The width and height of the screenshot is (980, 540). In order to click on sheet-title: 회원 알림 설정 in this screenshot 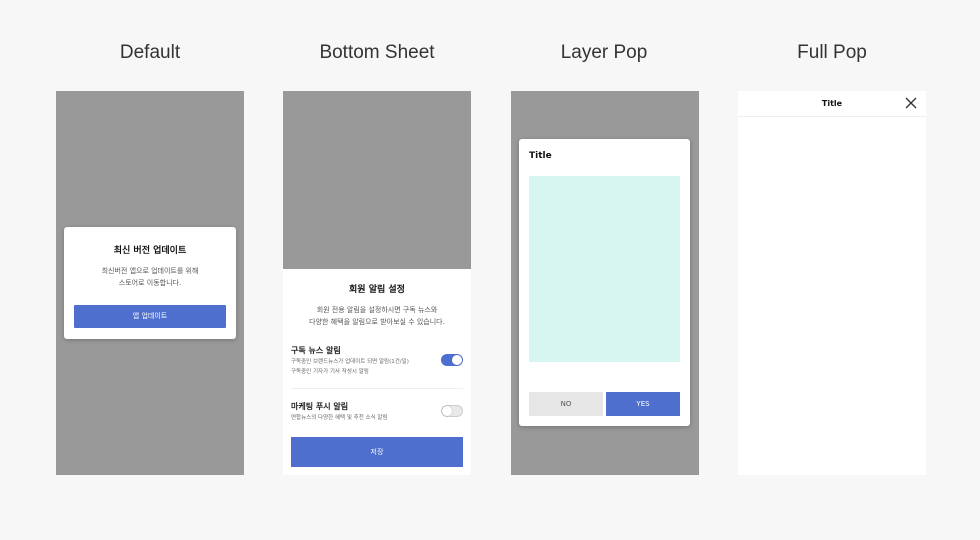, I will do `click(377, 290)`.